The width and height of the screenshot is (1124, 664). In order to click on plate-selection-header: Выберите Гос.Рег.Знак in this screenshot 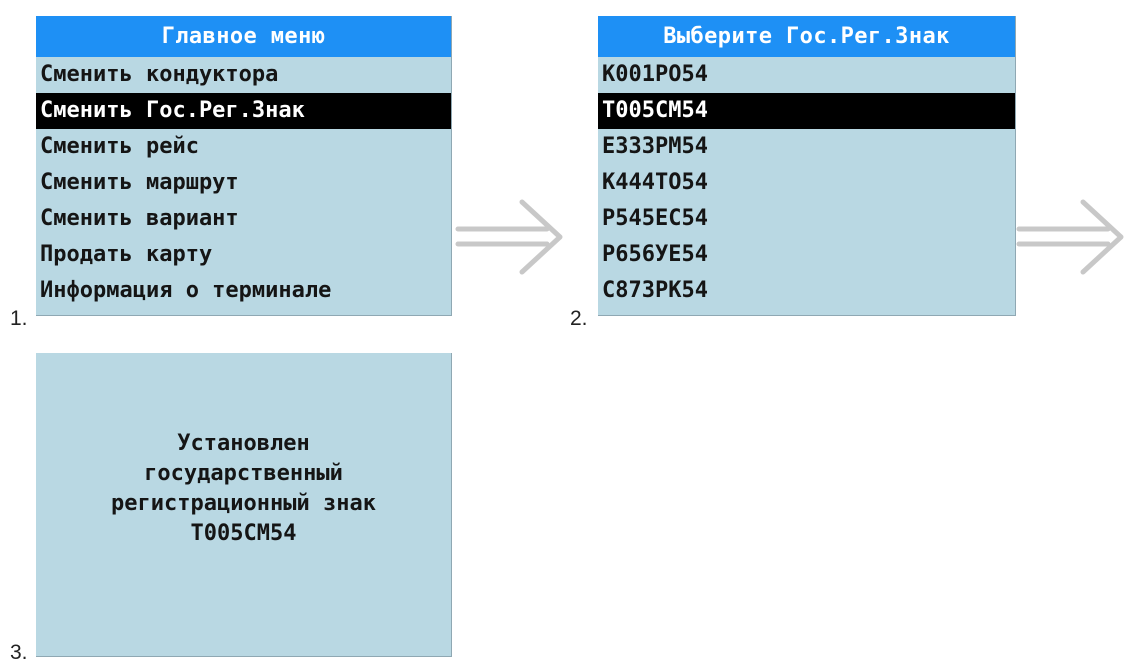, I will do `click(806, 36)`.